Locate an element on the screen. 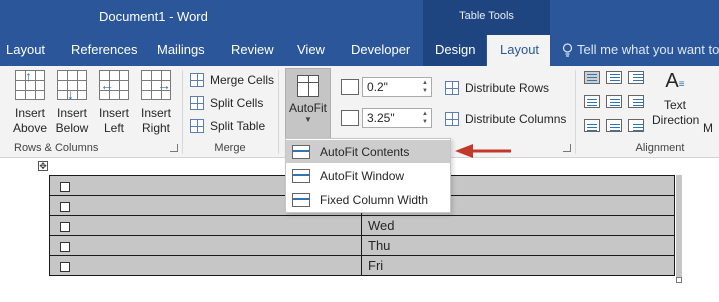  align-bottom-center-icon is located at coordinates (614, 125).